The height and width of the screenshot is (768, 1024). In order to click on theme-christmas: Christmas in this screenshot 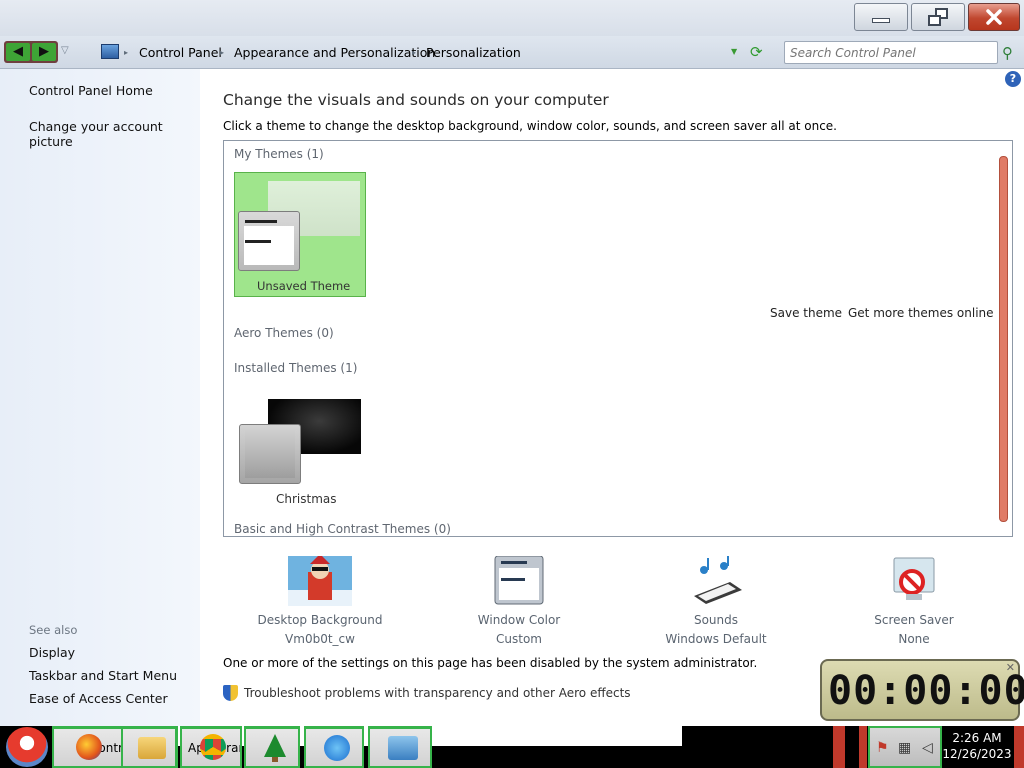, I will do `click(300, 452)`.